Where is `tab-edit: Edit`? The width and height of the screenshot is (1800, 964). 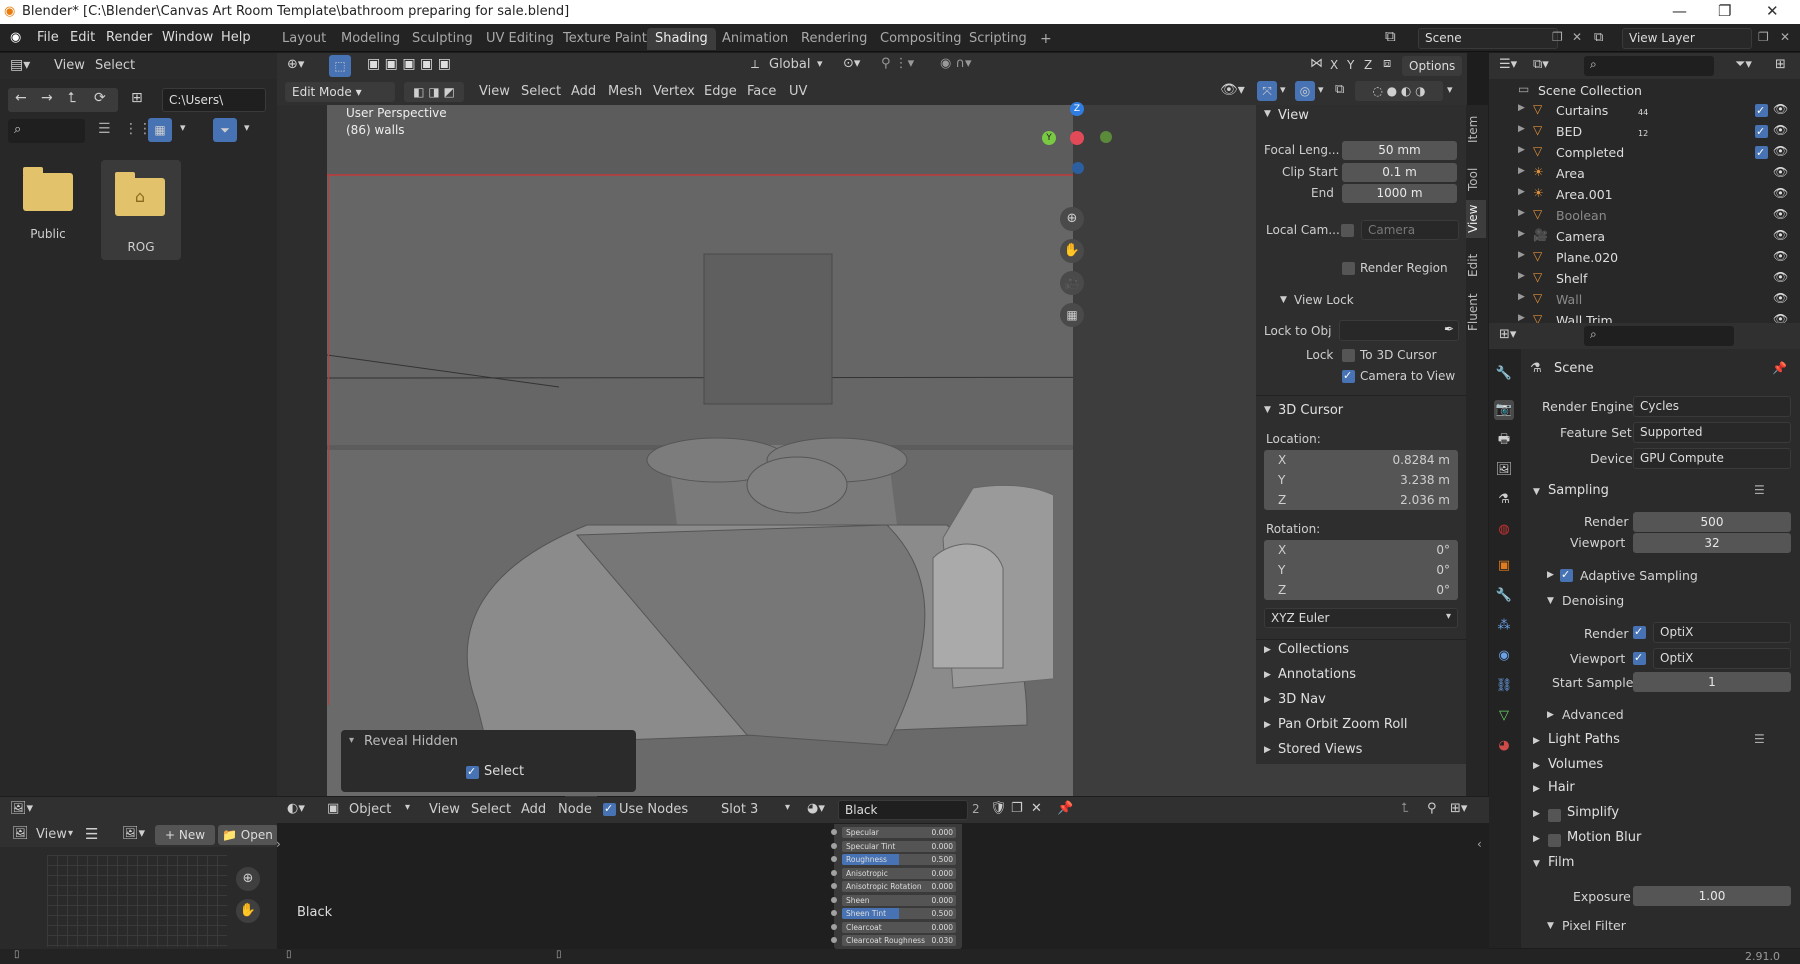 tab-edit: Edit is located at coordinates (1476, 265).